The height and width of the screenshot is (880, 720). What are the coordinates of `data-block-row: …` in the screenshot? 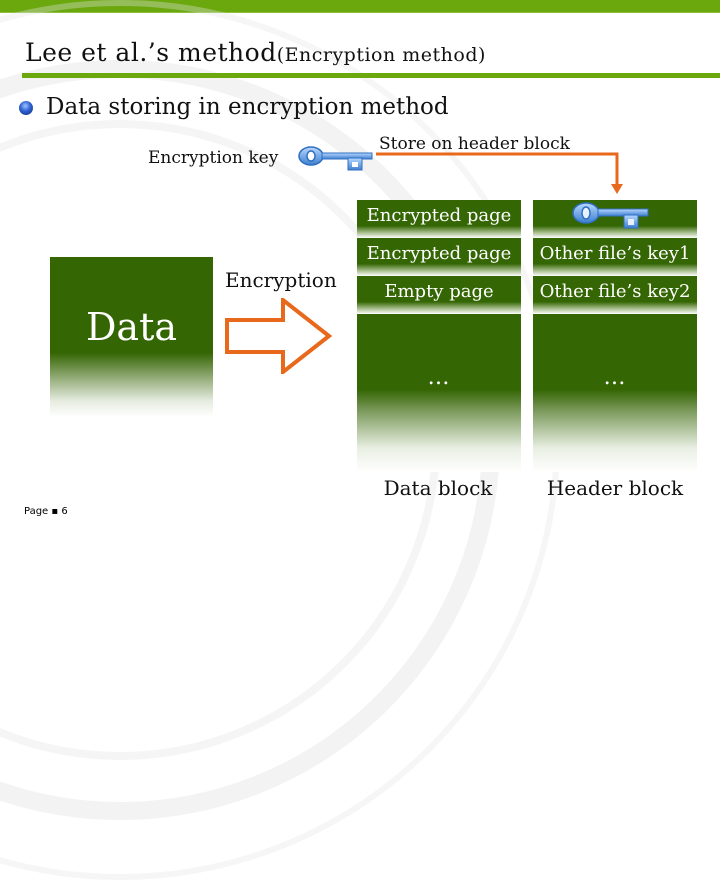 It's located at (439, 393).